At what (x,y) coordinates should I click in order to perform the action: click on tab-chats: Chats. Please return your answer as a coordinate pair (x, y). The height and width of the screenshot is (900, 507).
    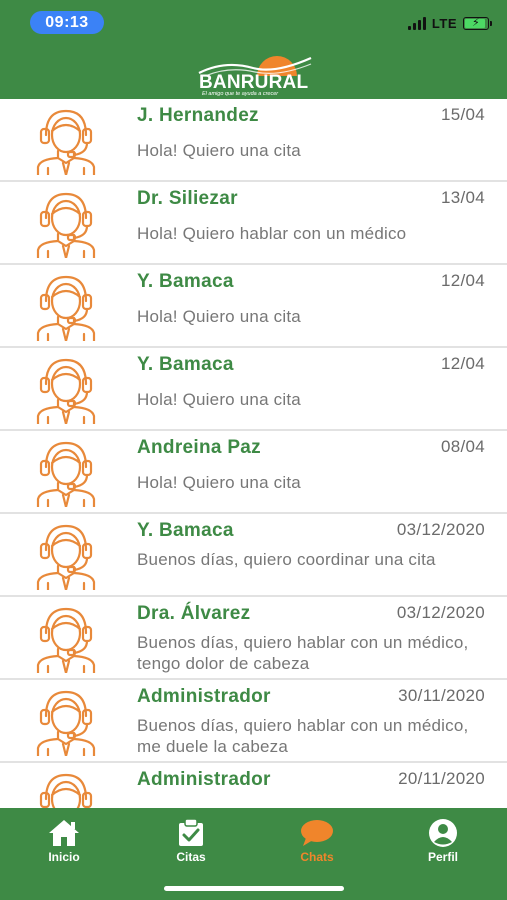
    Looking at the image, I should click on (317, 841).